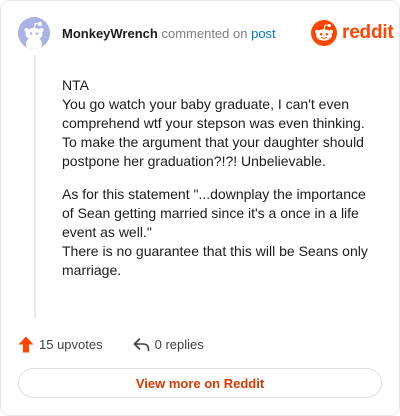  Describe the element at coordinates (26, 344) in the screenshot. I see `upvote-arrow-icon` at that location.